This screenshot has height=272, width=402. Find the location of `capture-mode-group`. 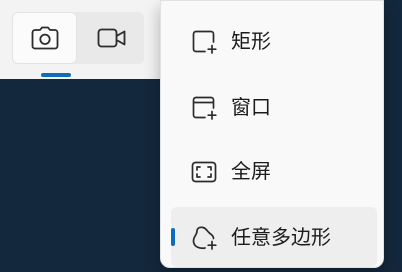

capture-mode-group is located at coordinates (78, 44).